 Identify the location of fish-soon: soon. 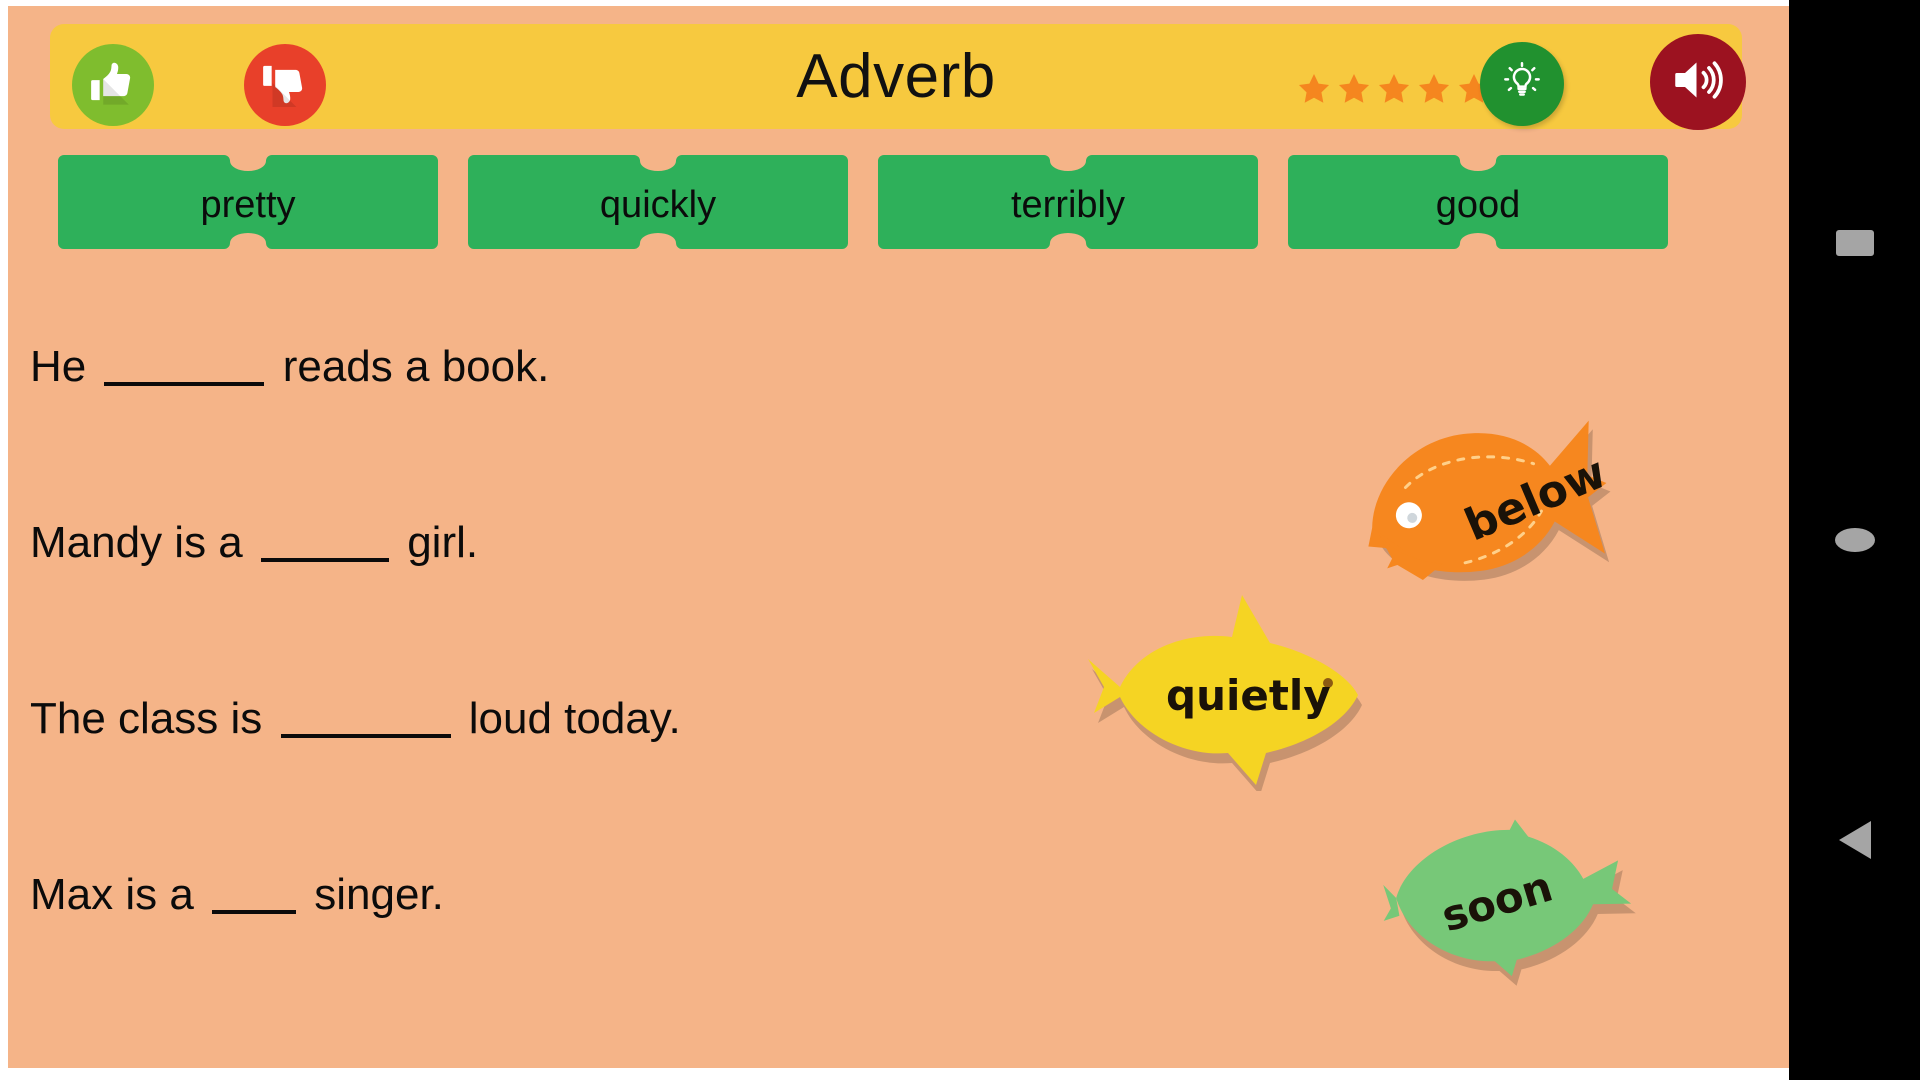
(1511, 906).